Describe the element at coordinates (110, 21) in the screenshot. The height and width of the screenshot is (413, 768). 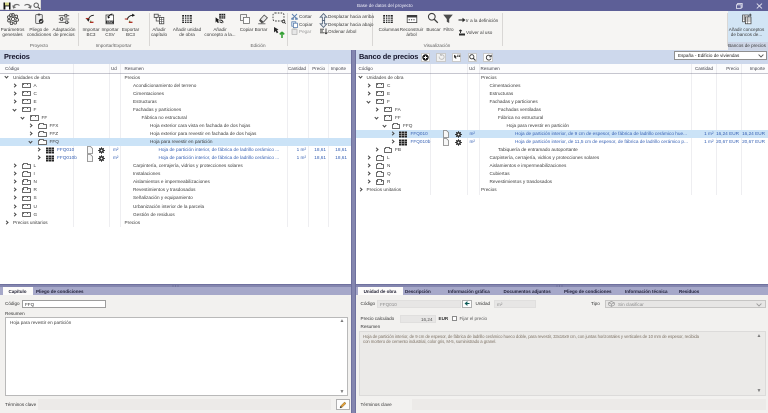
I see `svg-text: CSV` at that location.